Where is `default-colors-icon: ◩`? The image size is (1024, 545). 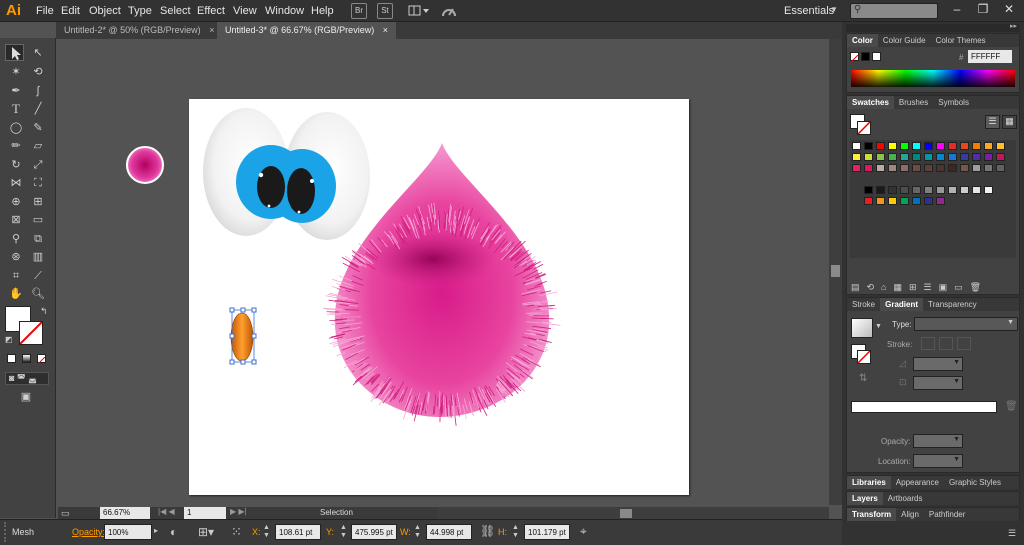
default-colors-icon: ◩ is located at coordinates (9, 339).